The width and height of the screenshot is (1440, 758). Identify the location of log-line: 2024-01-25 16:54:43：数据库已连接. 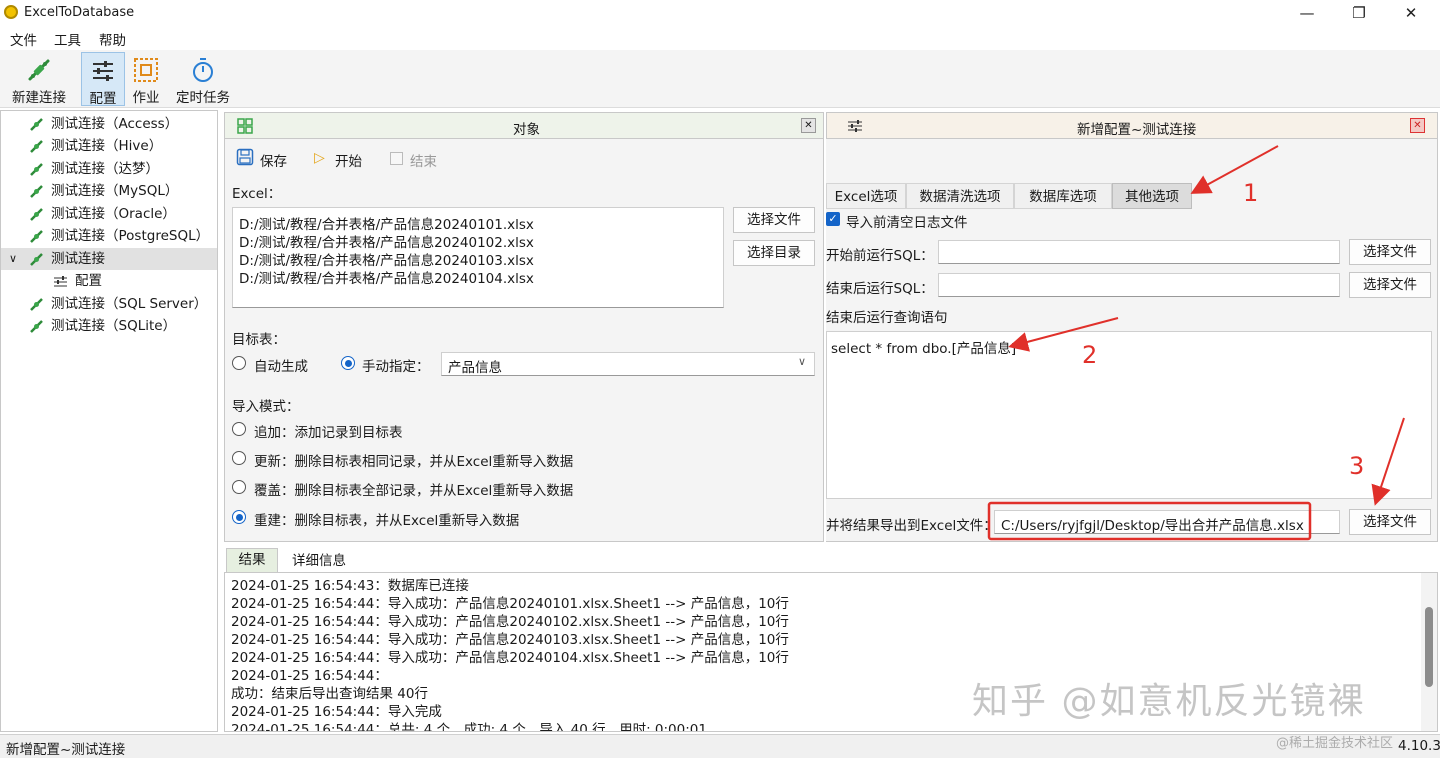
(350, 586).